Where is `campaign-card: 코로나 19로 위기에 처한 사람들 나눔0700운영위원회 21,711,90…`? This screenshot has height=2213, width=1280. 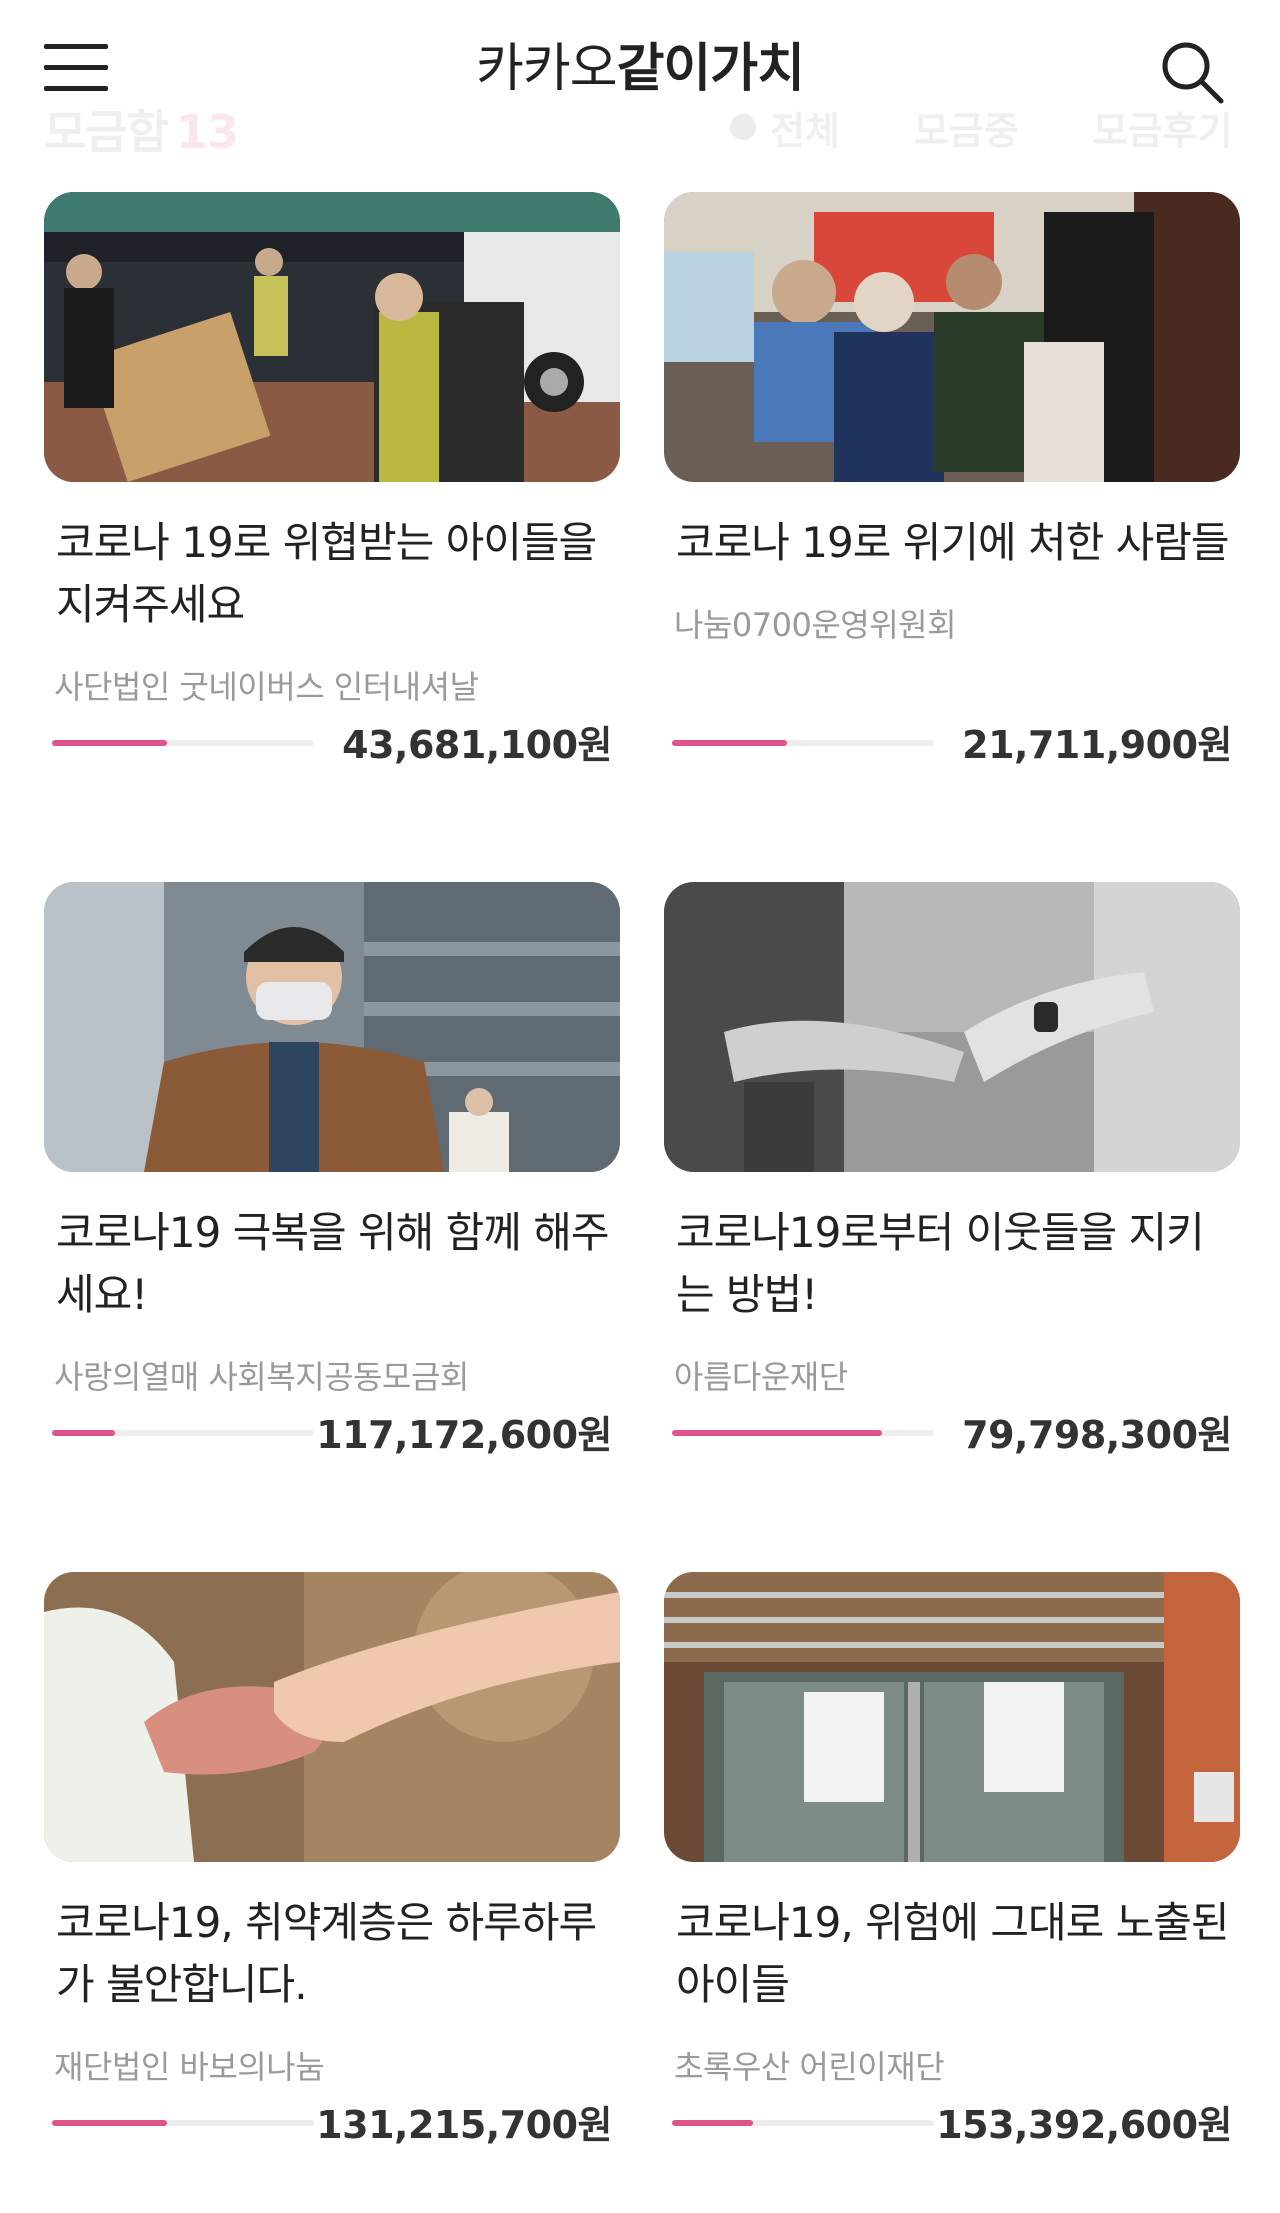 campaign-card: 코로나 19로 위기에 처한 사람들 나눔0700운영위원회 21,711,90… is located at coordinates (952, 512).